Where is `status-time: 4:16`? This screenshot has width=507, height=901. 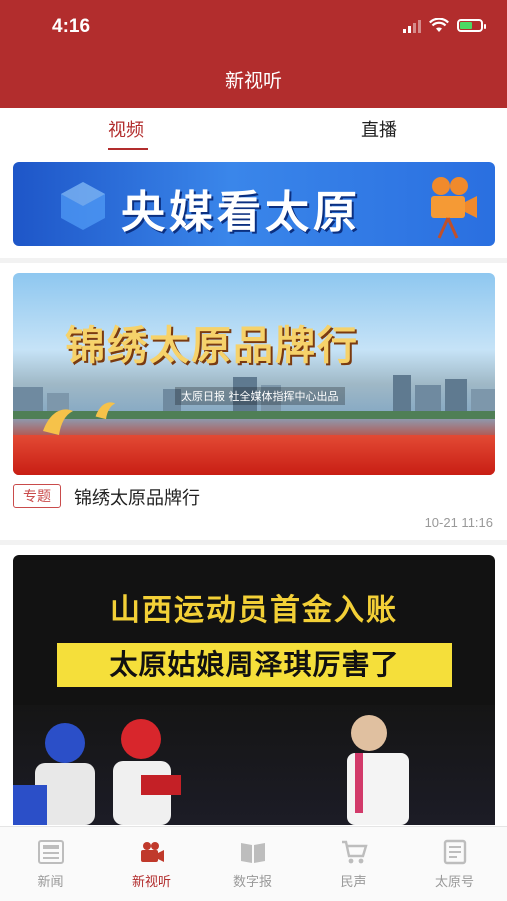 status-time: 4:16 is located at coordinates (71, 26).